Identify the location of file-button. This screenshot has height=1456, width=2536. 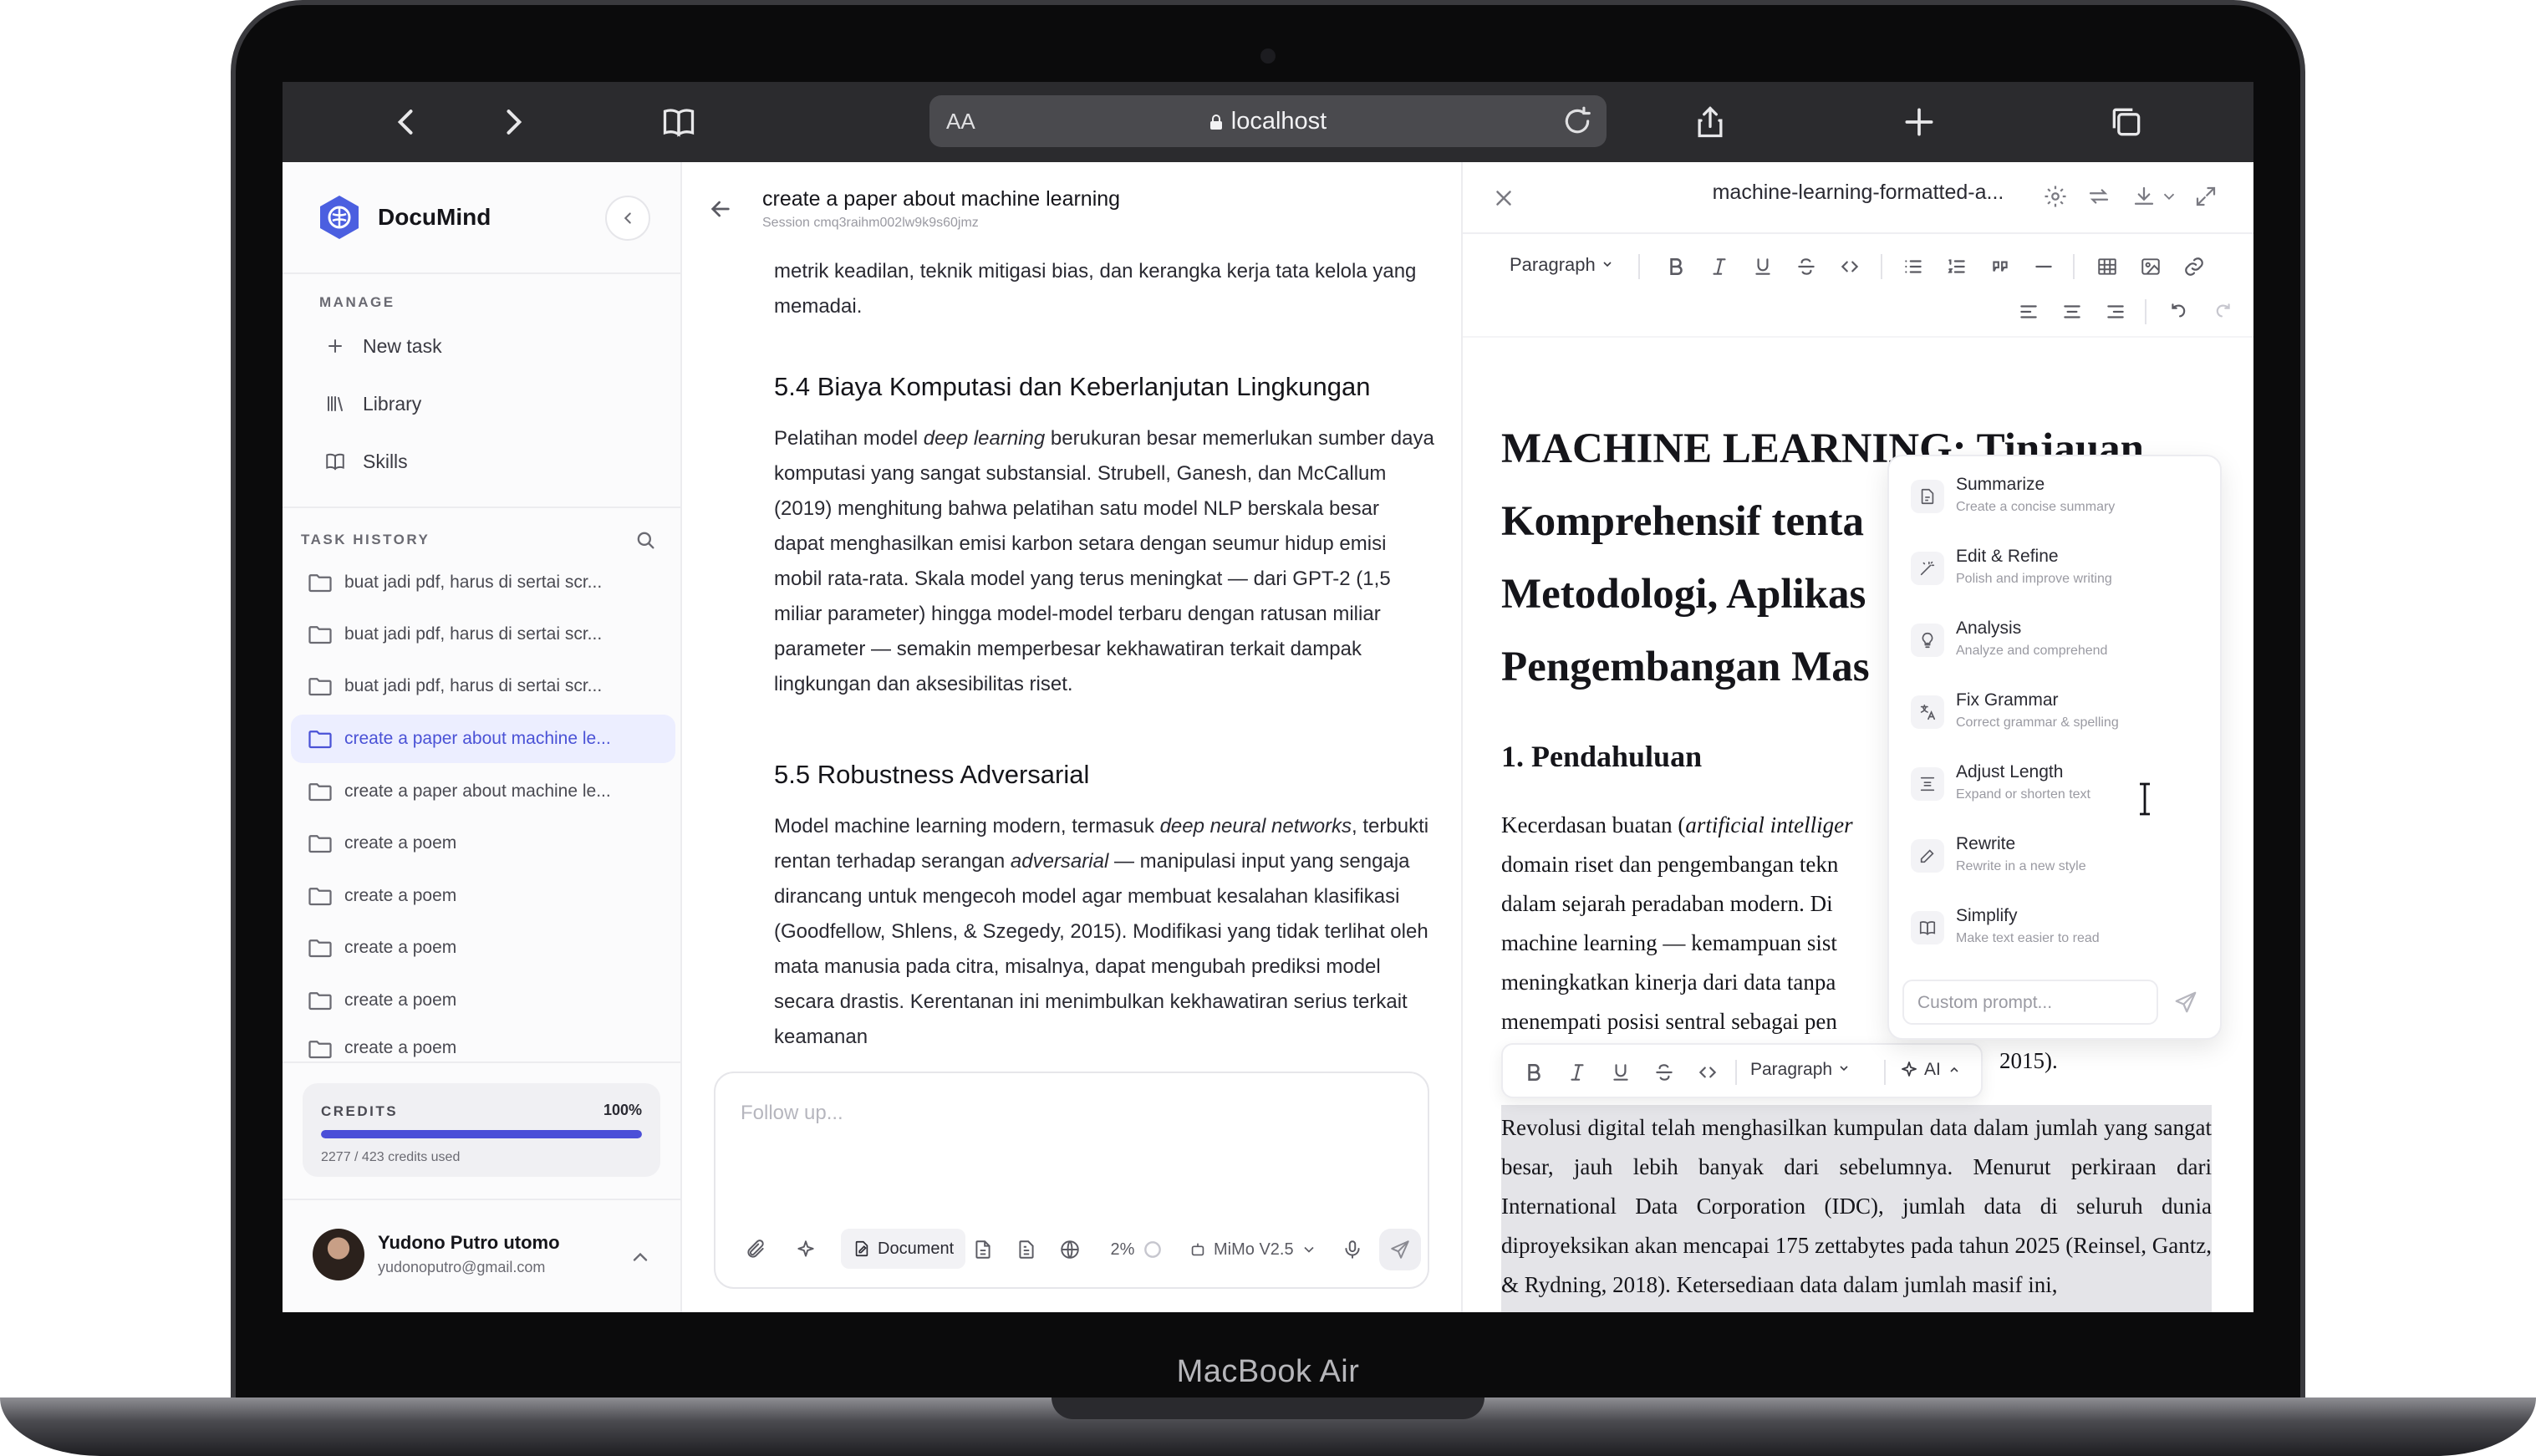
(983, 1249).